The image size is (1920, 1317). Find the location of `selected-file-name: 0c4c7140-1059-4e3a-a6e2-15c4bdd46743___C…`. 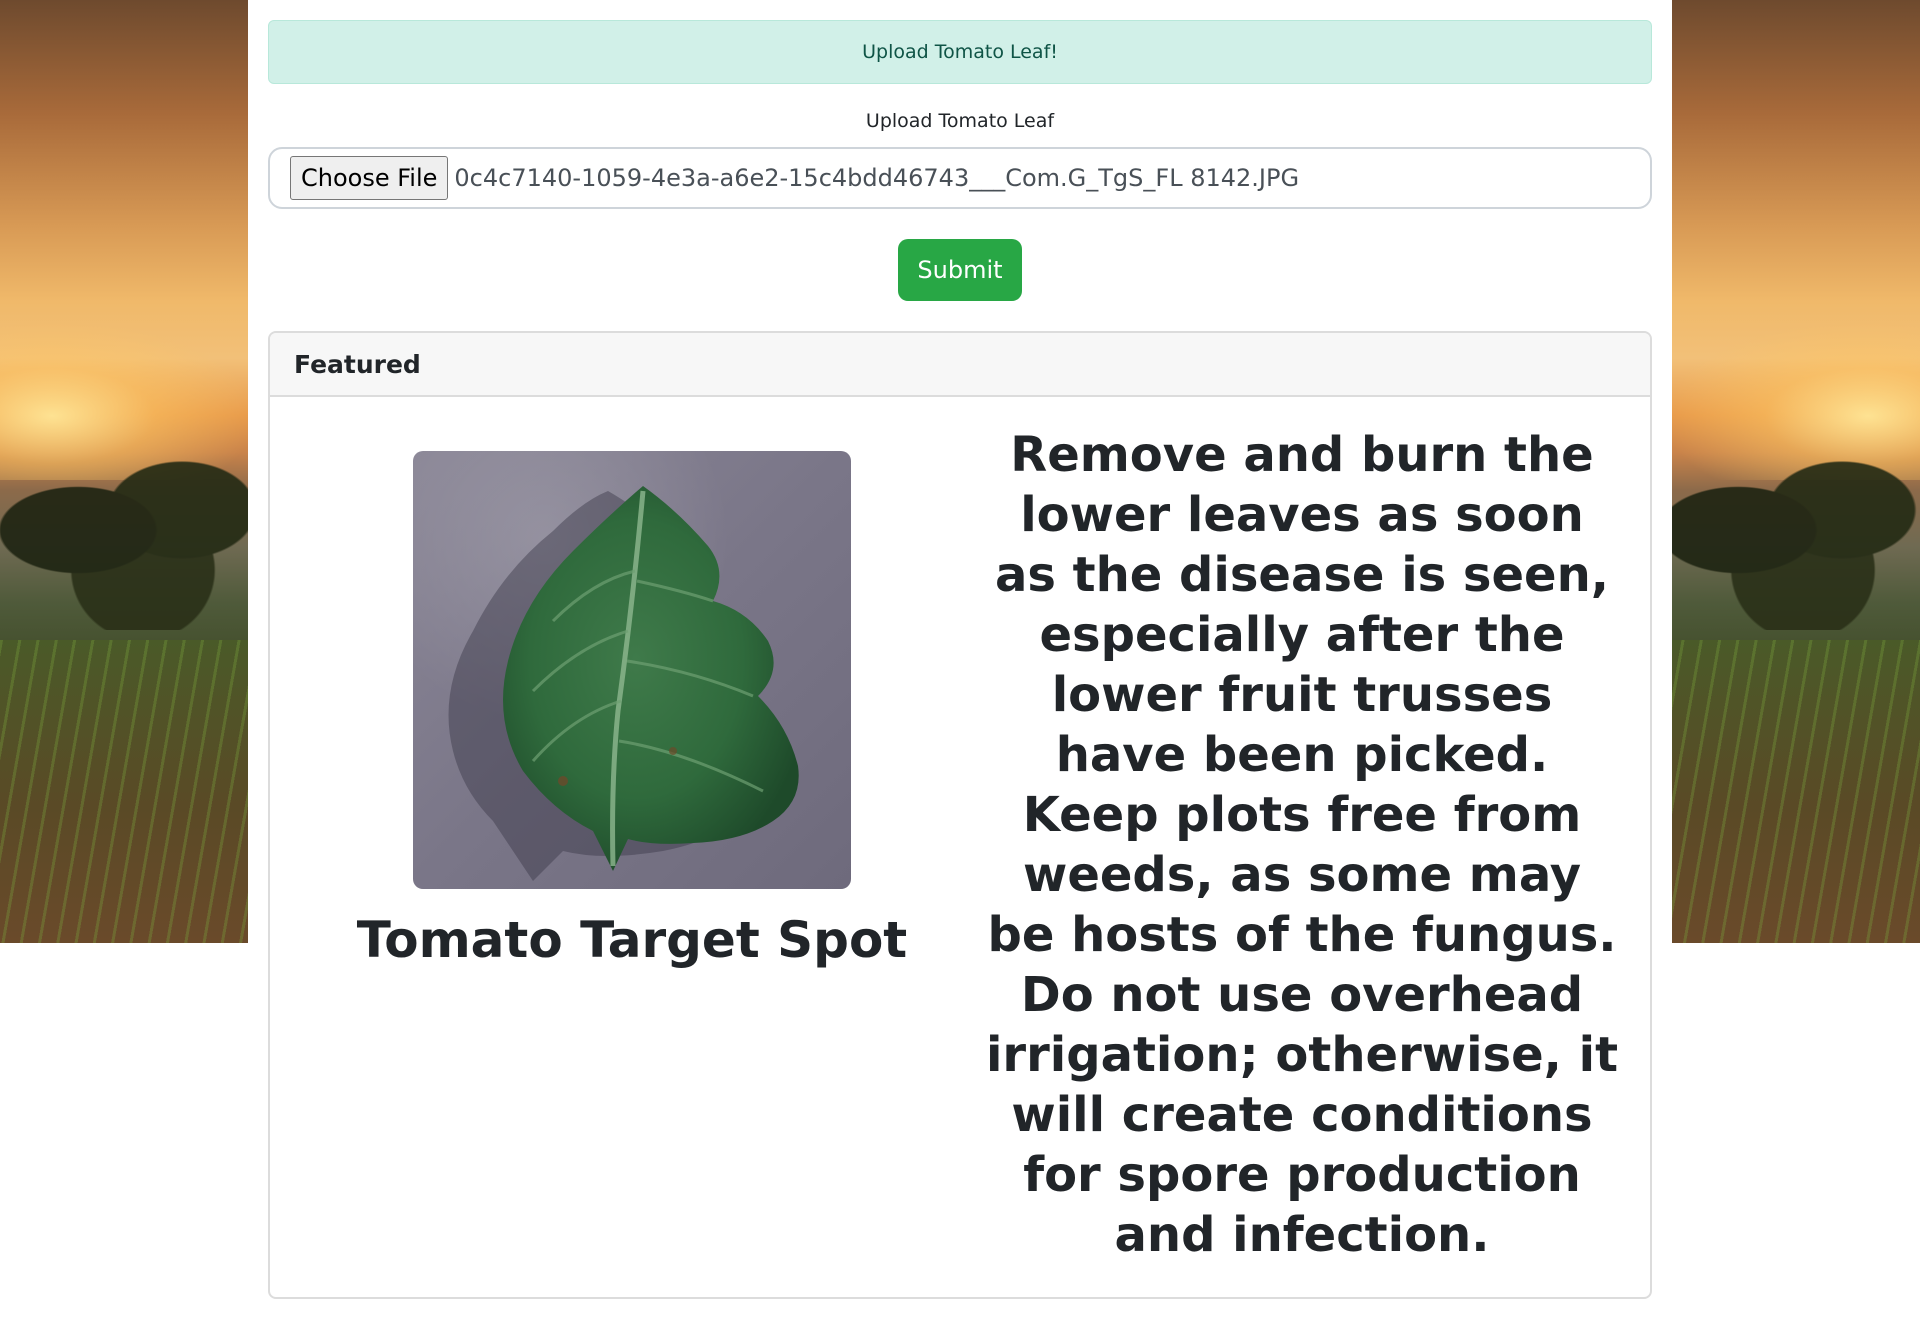

selected-file-name: 0c4c7140-1059-4e3a-a6e2-15c4bdd46743___C… is located at coordinates (877, 178).